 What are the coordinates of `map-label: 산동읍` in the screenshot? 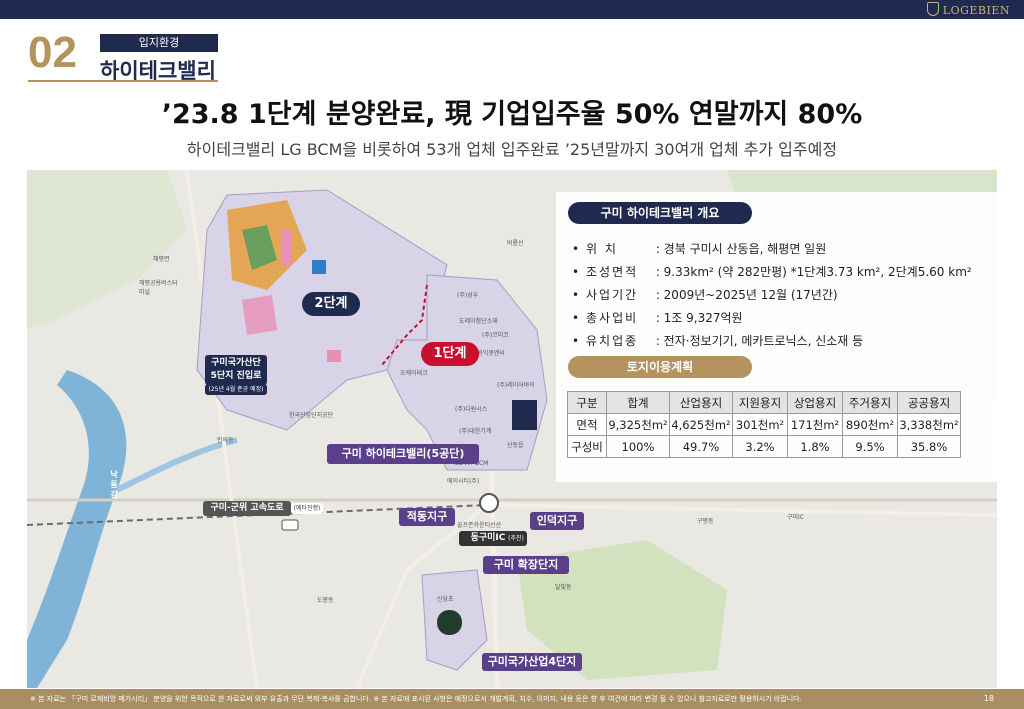 It's located at (515, 445).